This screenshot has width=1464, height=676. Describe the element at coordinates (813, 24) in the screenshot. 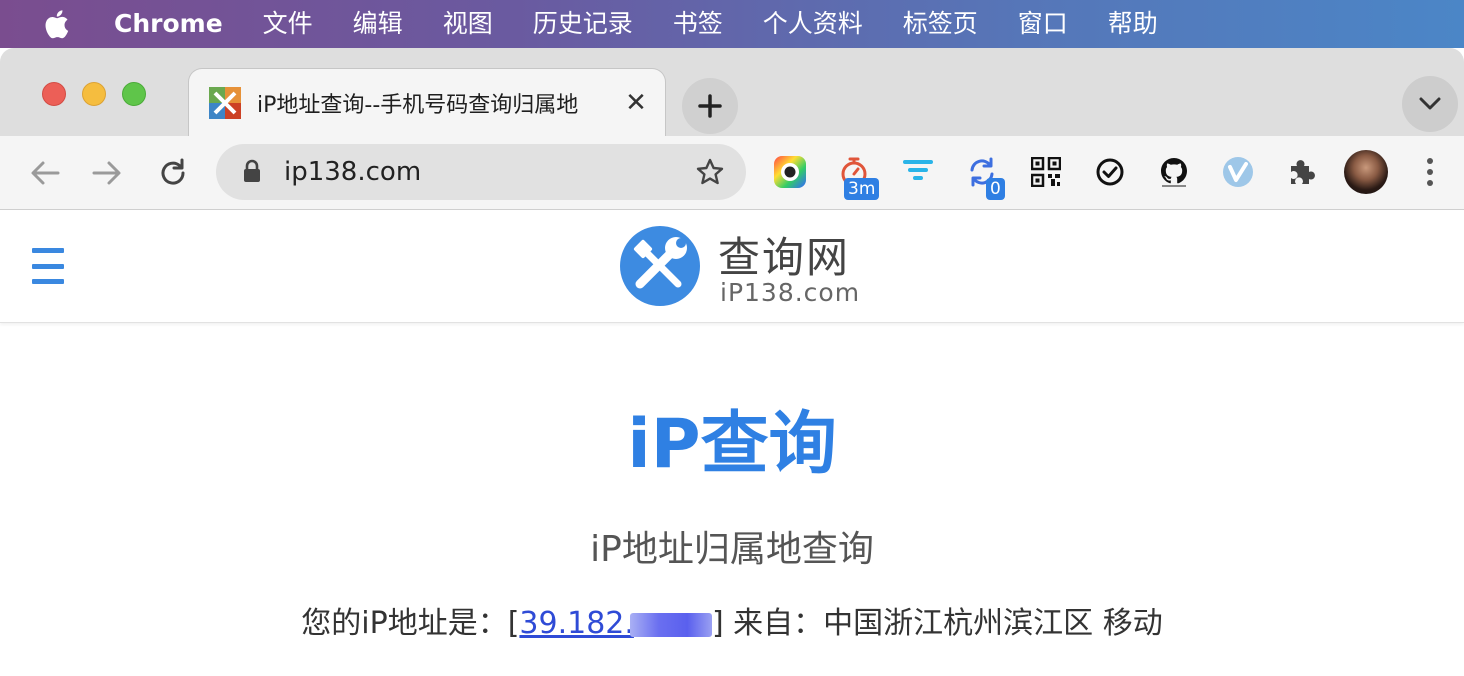

I see `menu-profiles: 个人资料` at that location.